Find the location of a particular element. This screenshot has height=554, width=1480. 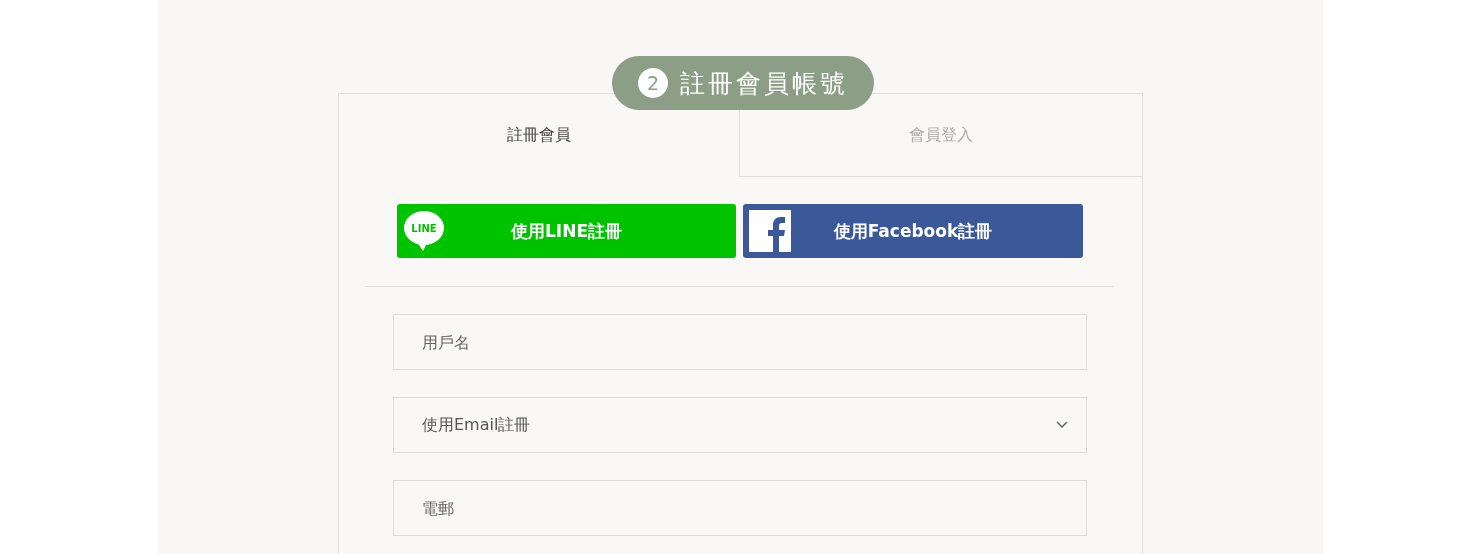

input-field: 電郵 is located at coordinates (740, 508).